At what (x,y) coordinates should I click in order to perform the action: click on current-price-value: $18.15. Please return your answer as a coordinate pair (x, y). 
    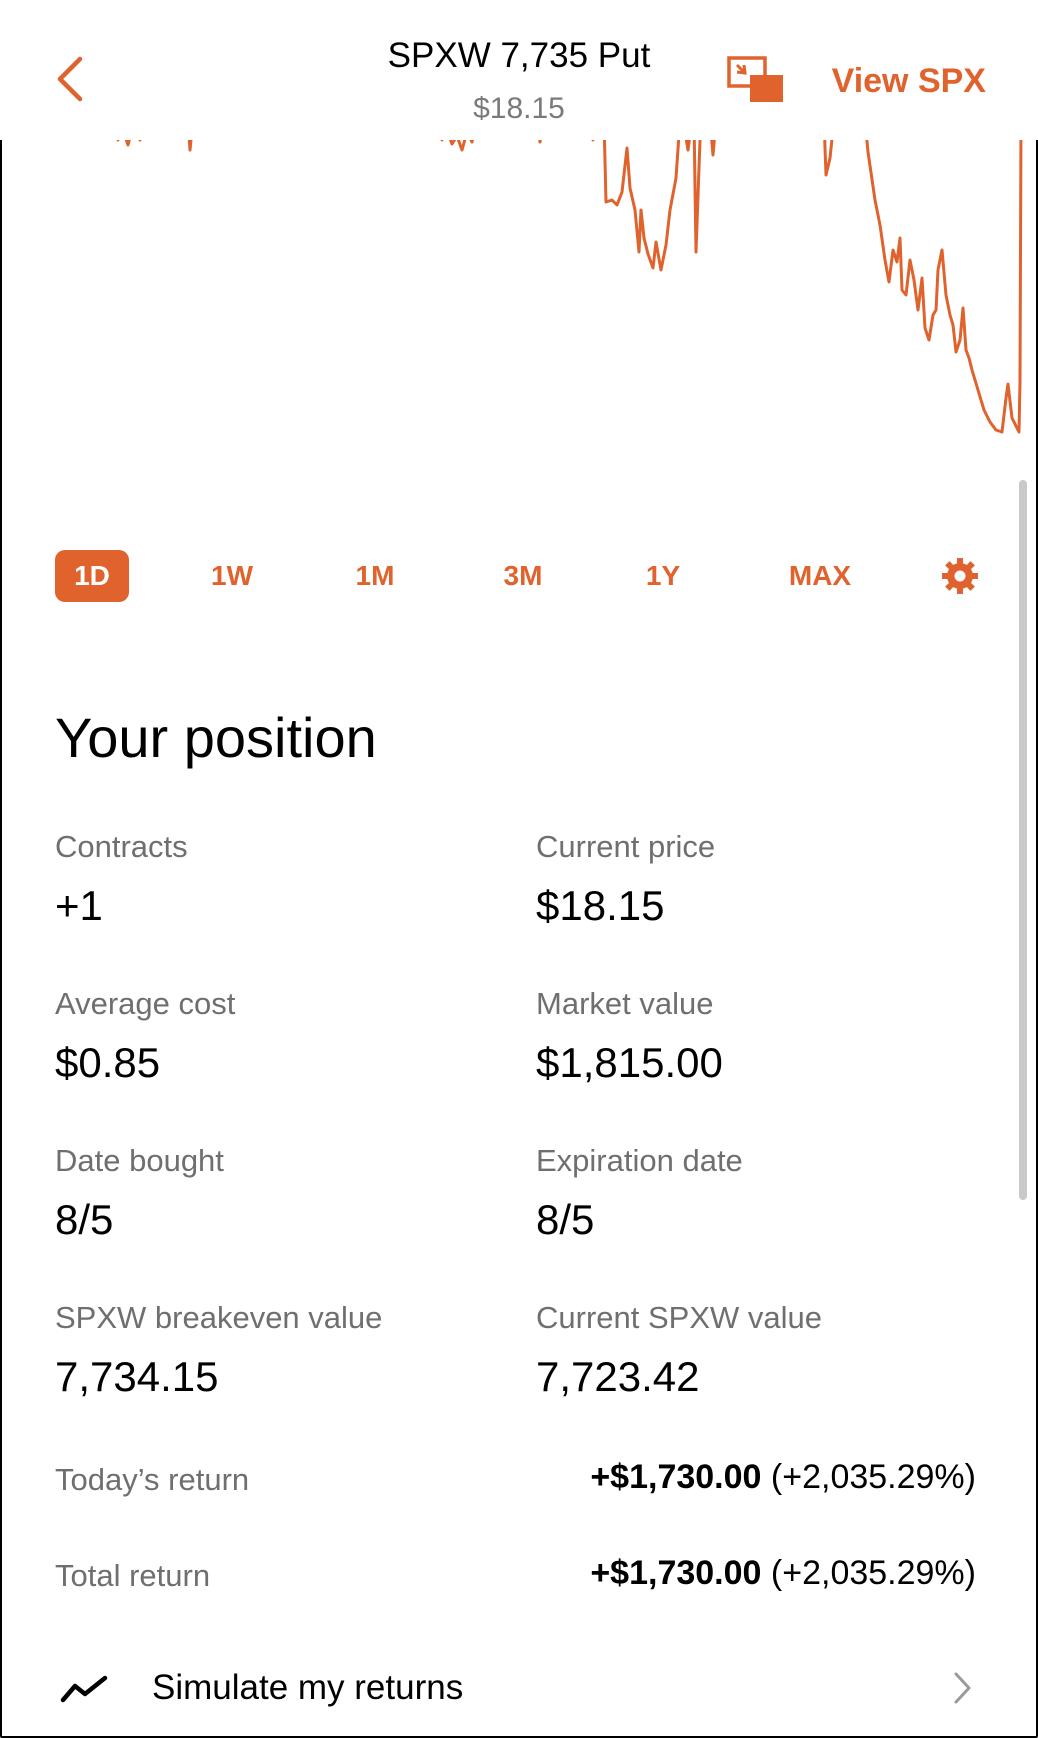
    Looking at the image, I should click on (600, 905).